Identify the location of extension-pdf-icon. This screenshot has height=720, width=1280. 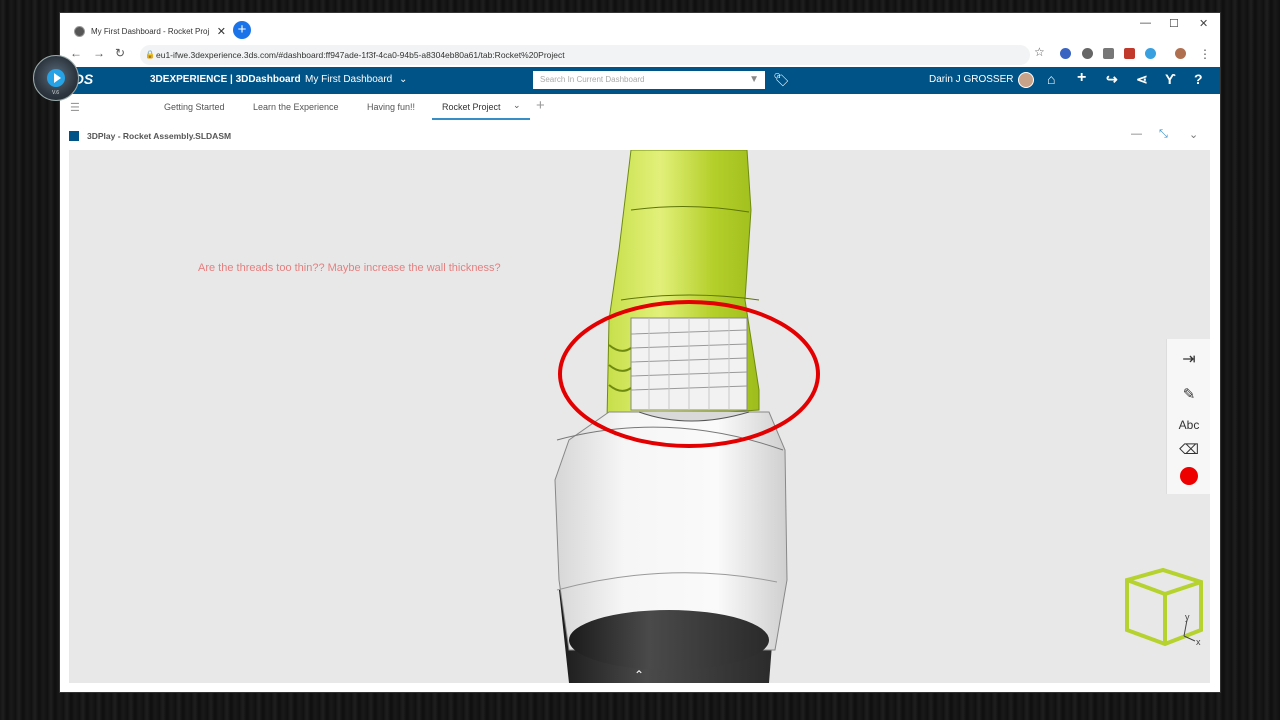
(1129, 53).